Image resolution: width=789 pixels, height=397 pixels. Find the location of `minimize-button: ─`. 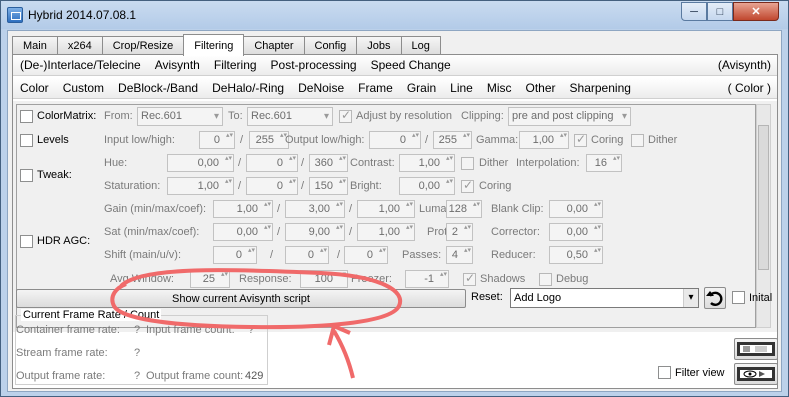

minimize-button: ─ is located at coordinates (694, 11).